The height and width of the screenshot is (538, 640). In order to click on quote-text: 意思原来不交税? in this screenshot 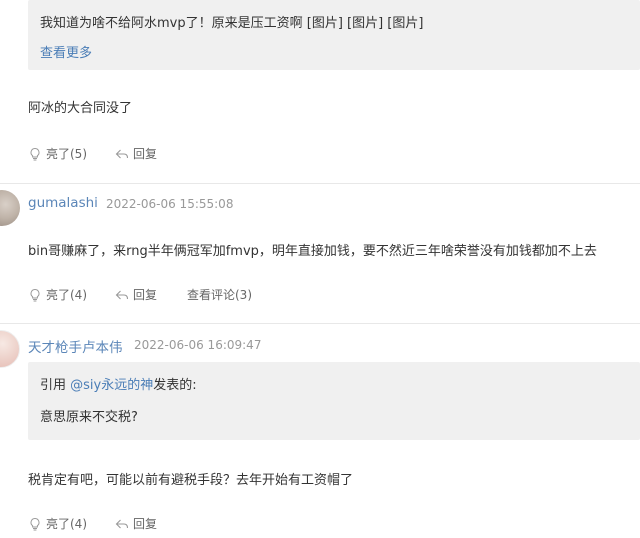, I will do `click(89, 417)`.